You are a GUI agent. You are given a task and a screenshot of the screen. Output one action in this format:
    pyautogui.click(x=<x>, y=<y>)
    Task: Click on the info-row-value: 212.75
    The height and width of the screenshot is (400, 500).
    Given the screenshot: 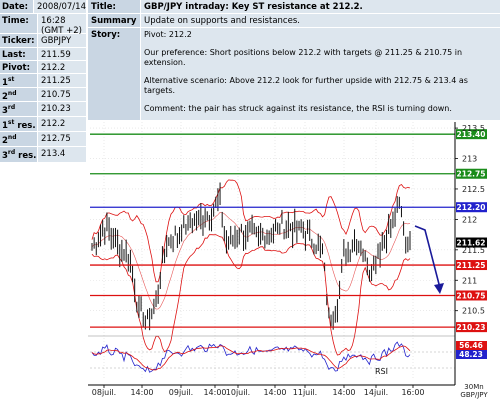 What is the action you would take?
    pyautogui.click(x=62, y=139)
    